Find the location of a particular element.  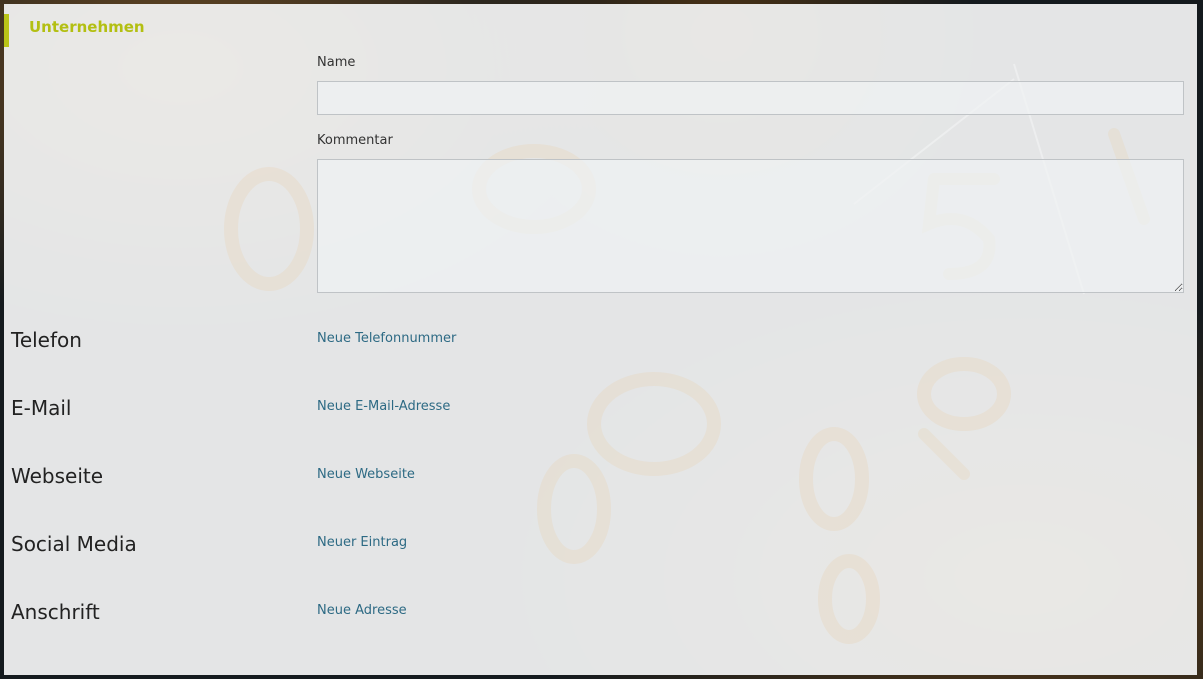

section-header: Unternehmen is located at coordinates (154, 30).